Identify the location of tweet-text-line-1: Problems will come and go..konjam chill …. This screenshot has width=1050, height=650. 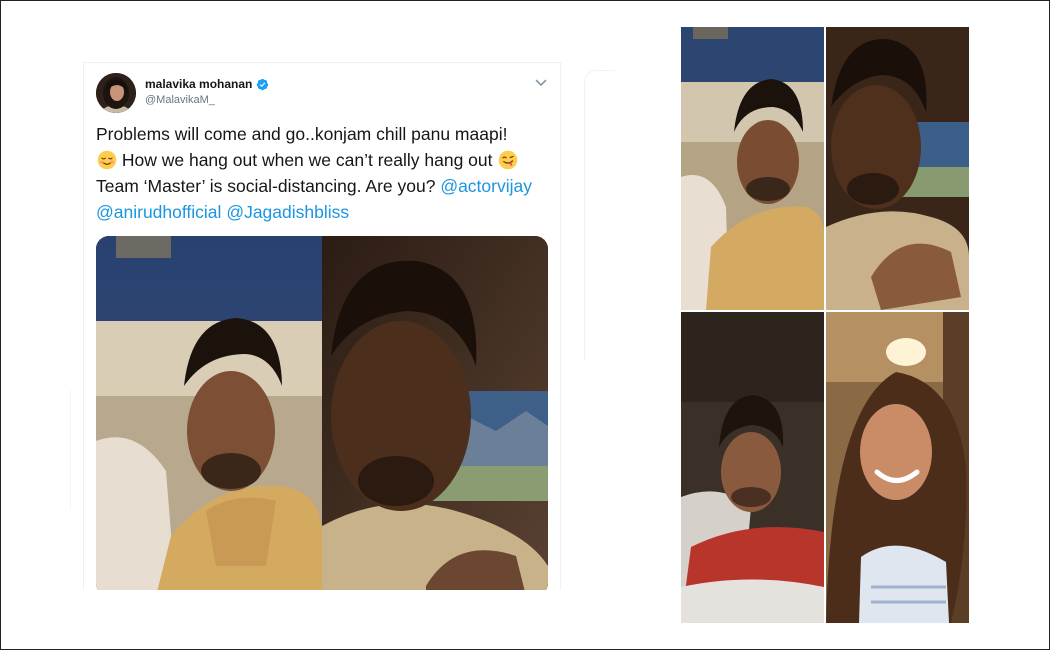
(302, 134).